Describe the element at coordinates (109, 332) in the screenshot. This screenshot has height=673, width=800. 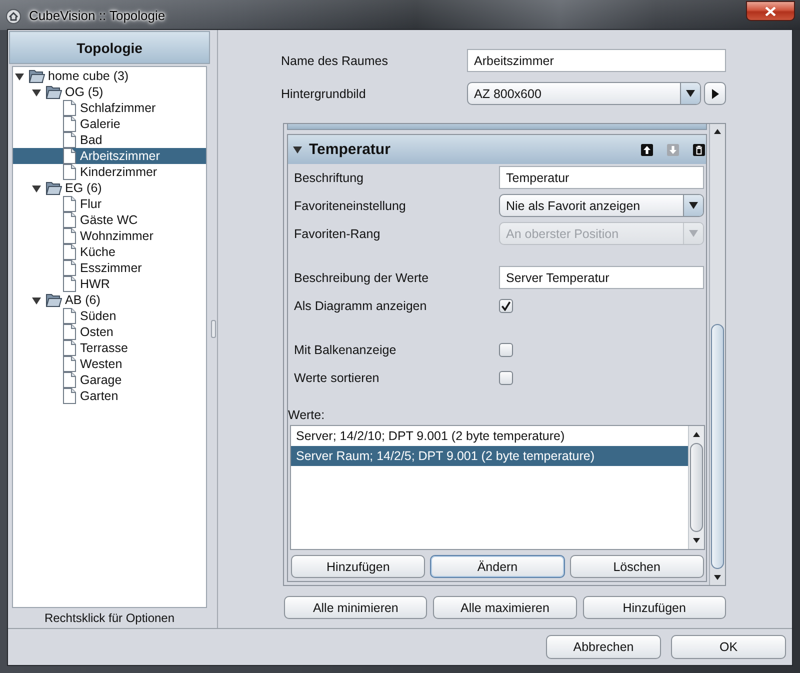
I see `tree-item: Osten` at that location.